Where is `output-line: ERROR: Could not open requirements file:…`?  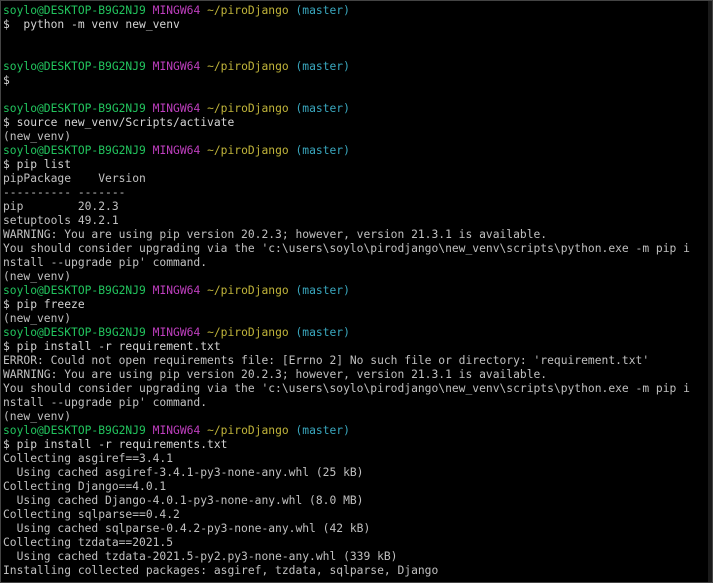 output-line: ERROR: Could not open requirements file:… is located at coordinates (326, 360).